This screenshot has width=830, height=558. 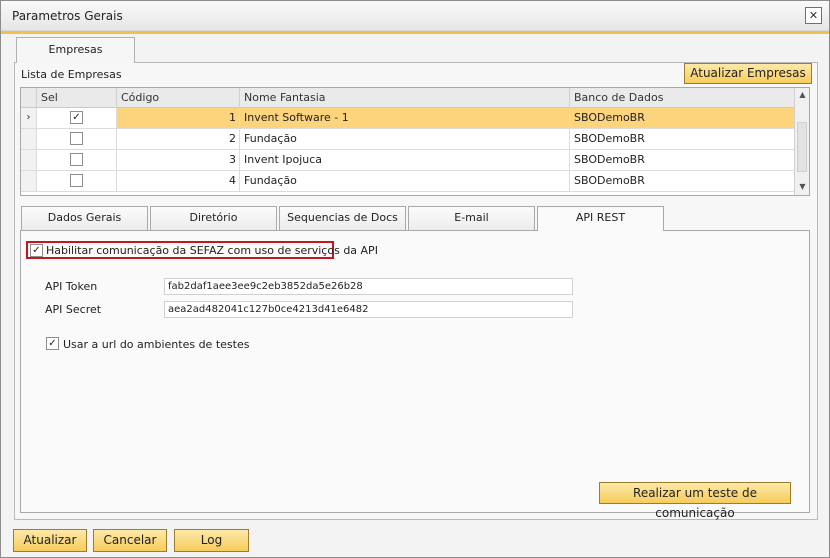 I want to click on grid-header: Sel Código Nome Fantasia Banco de Dados, so click(x=408, y=98).